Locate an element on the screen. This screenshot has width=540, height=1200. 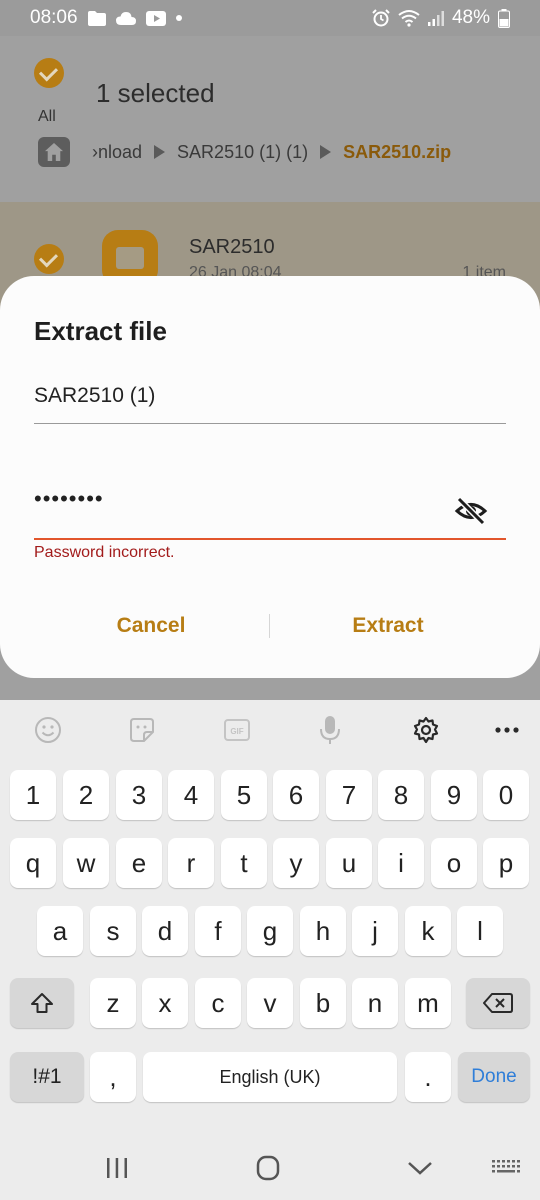
key-q: q is located at coordinates (33, 863).